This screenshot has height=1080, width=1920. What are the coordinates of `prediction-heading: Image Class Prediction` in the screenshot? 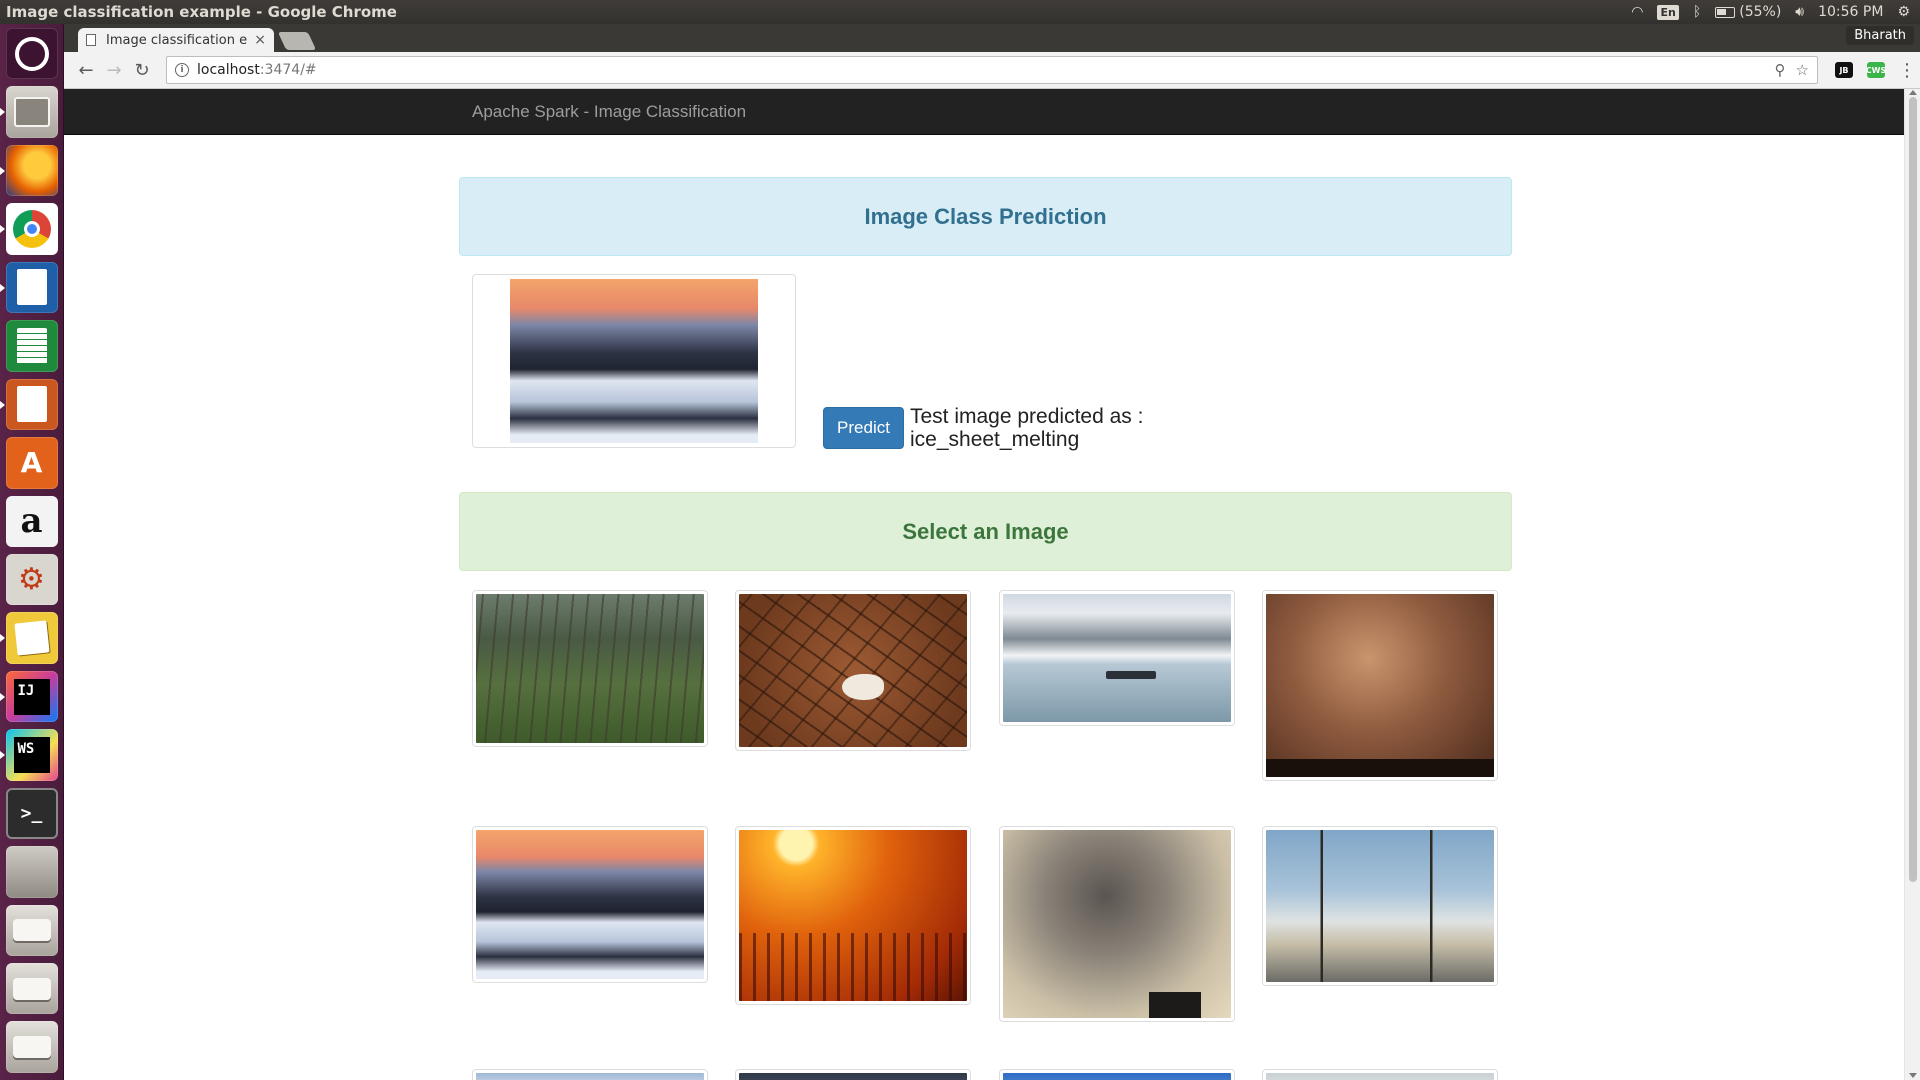 It's located at (985, 216).